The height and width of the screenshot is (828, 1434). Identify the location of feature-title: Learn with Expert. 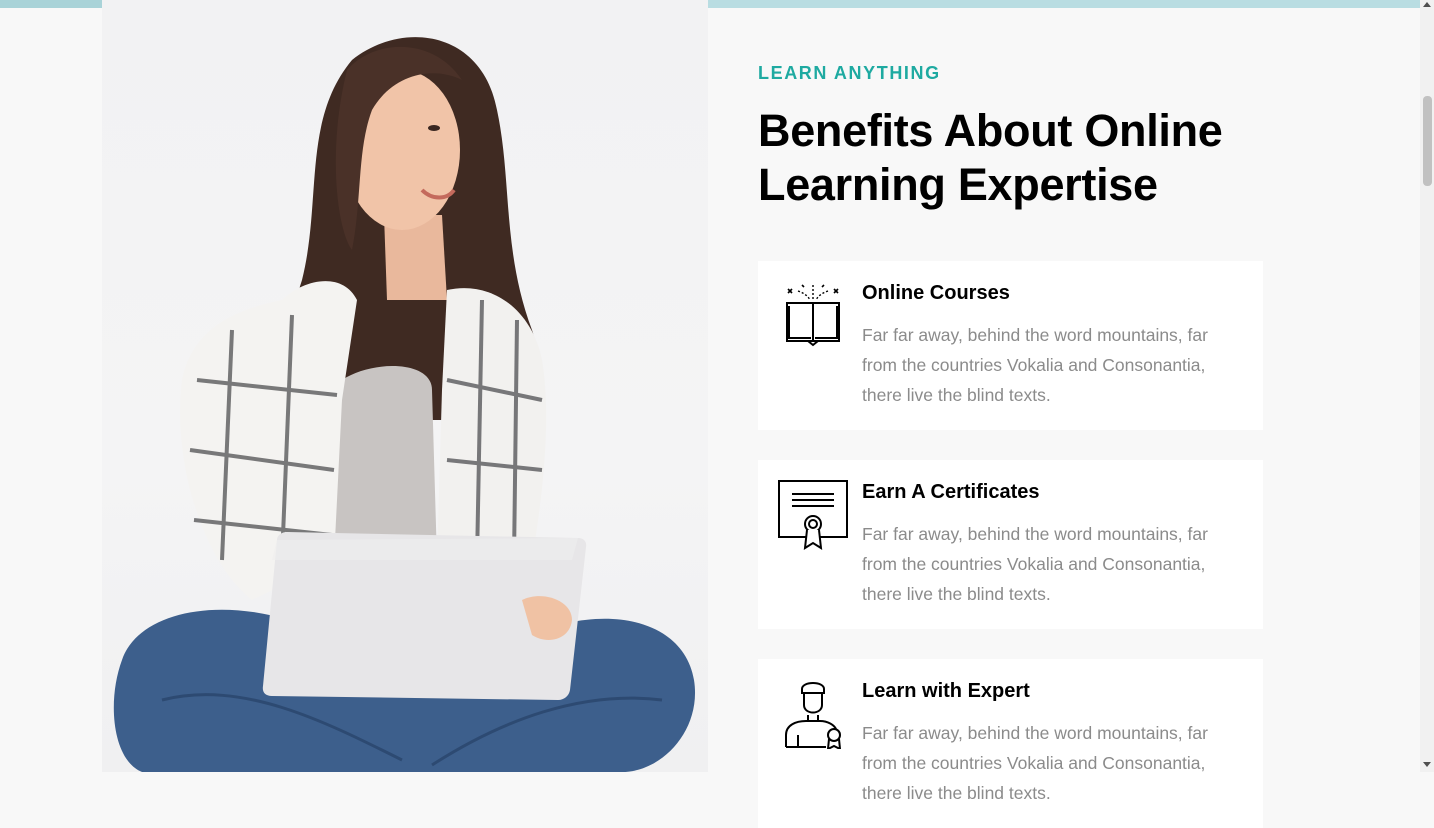
(946, 691).